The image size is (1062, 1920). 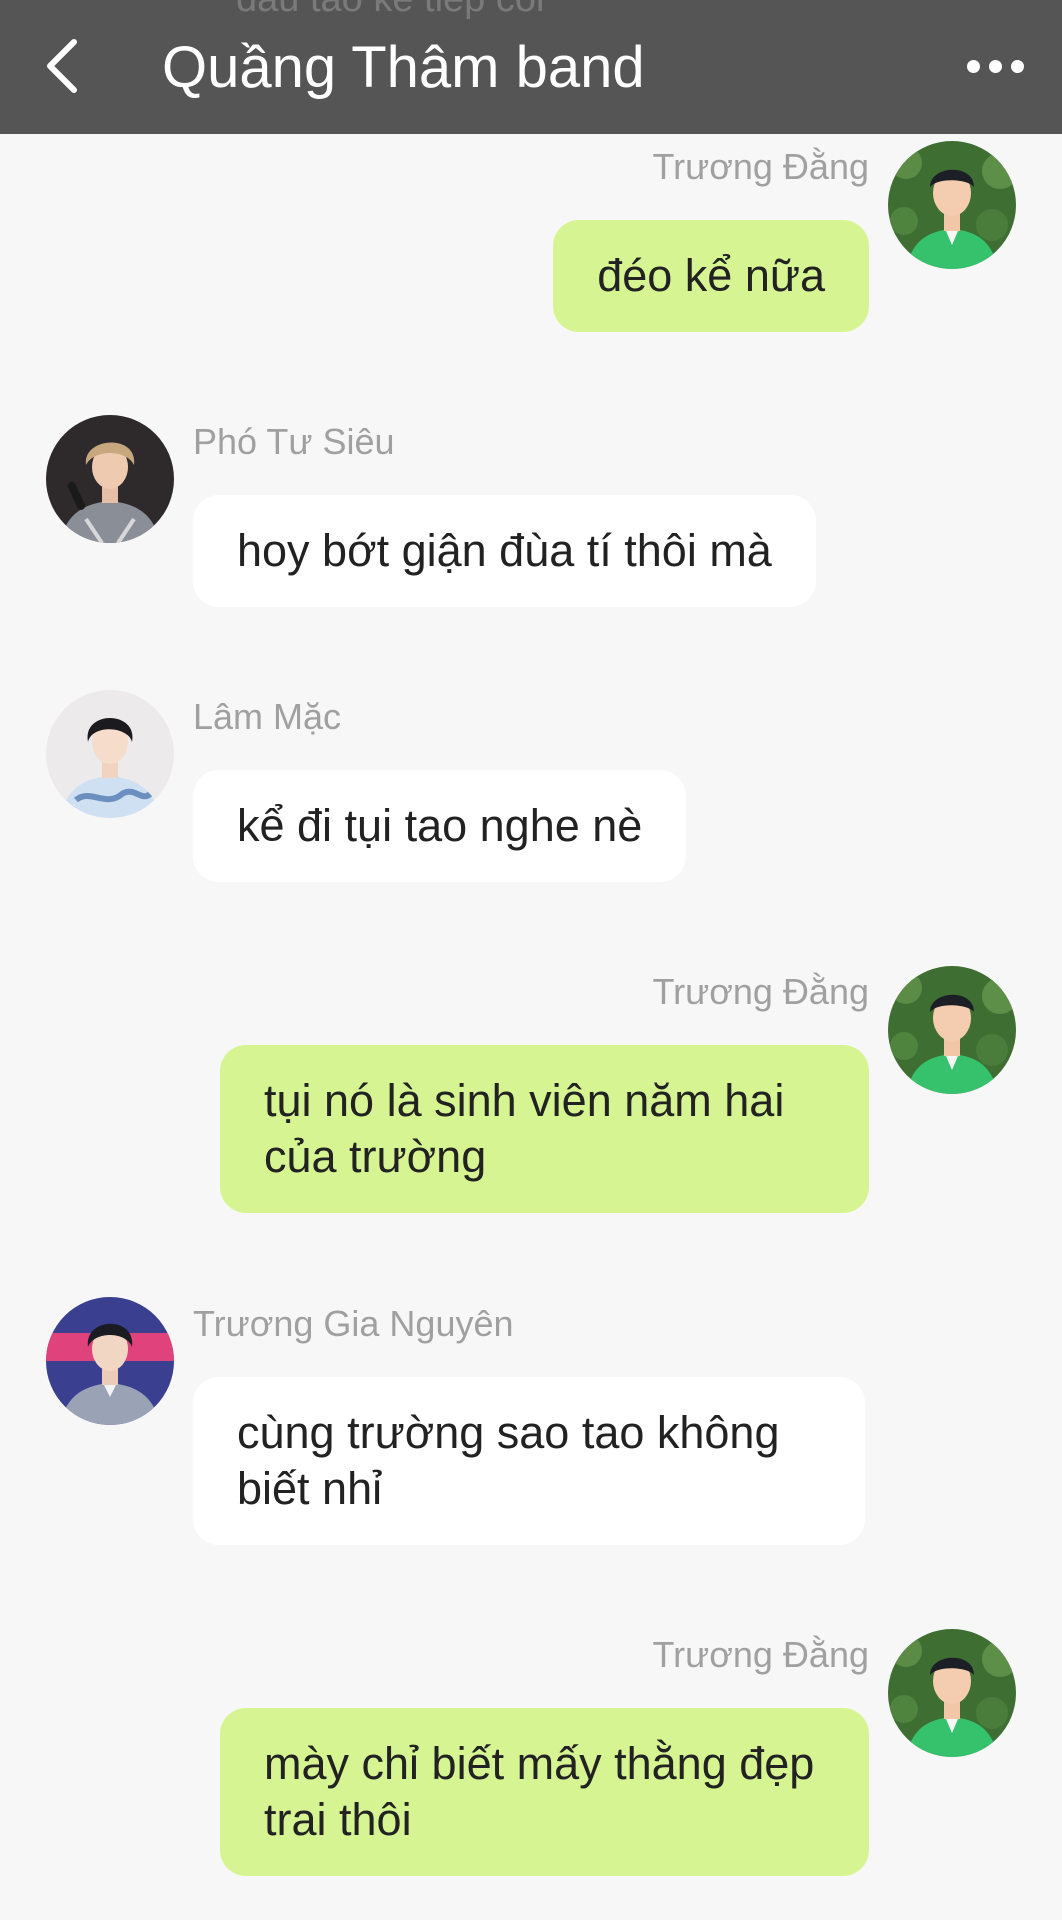 I want to click on avatar-truong-gia-nguyen, so click(x=110, y=1361).